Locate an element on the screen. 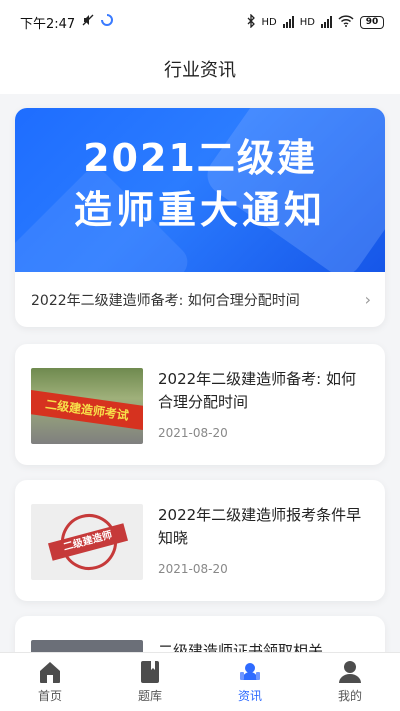  banner-headline-line1: 2021二级建 is located at coordinates (200, 158).